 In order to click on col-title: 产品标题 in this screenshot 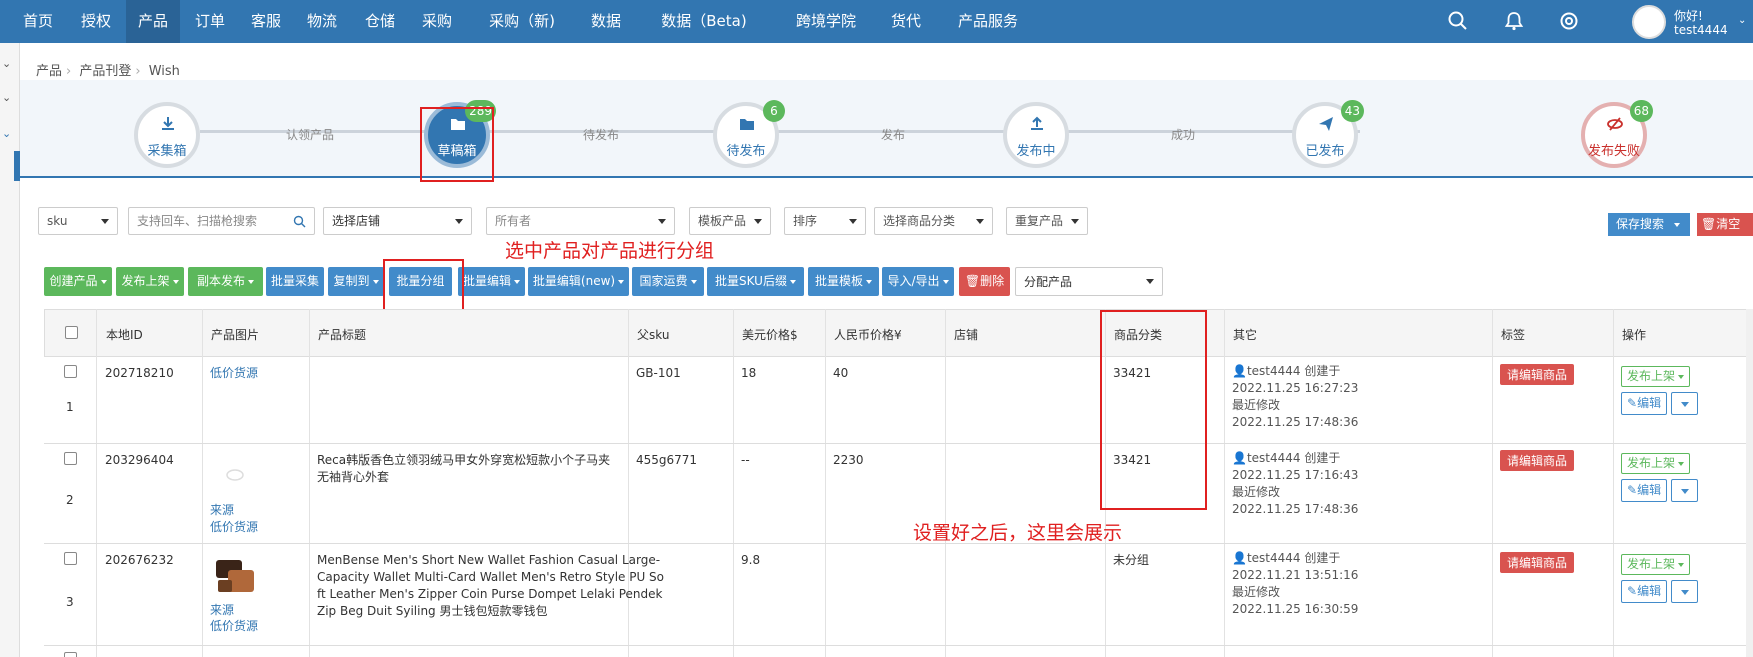, I will do `click(342, 335)`.